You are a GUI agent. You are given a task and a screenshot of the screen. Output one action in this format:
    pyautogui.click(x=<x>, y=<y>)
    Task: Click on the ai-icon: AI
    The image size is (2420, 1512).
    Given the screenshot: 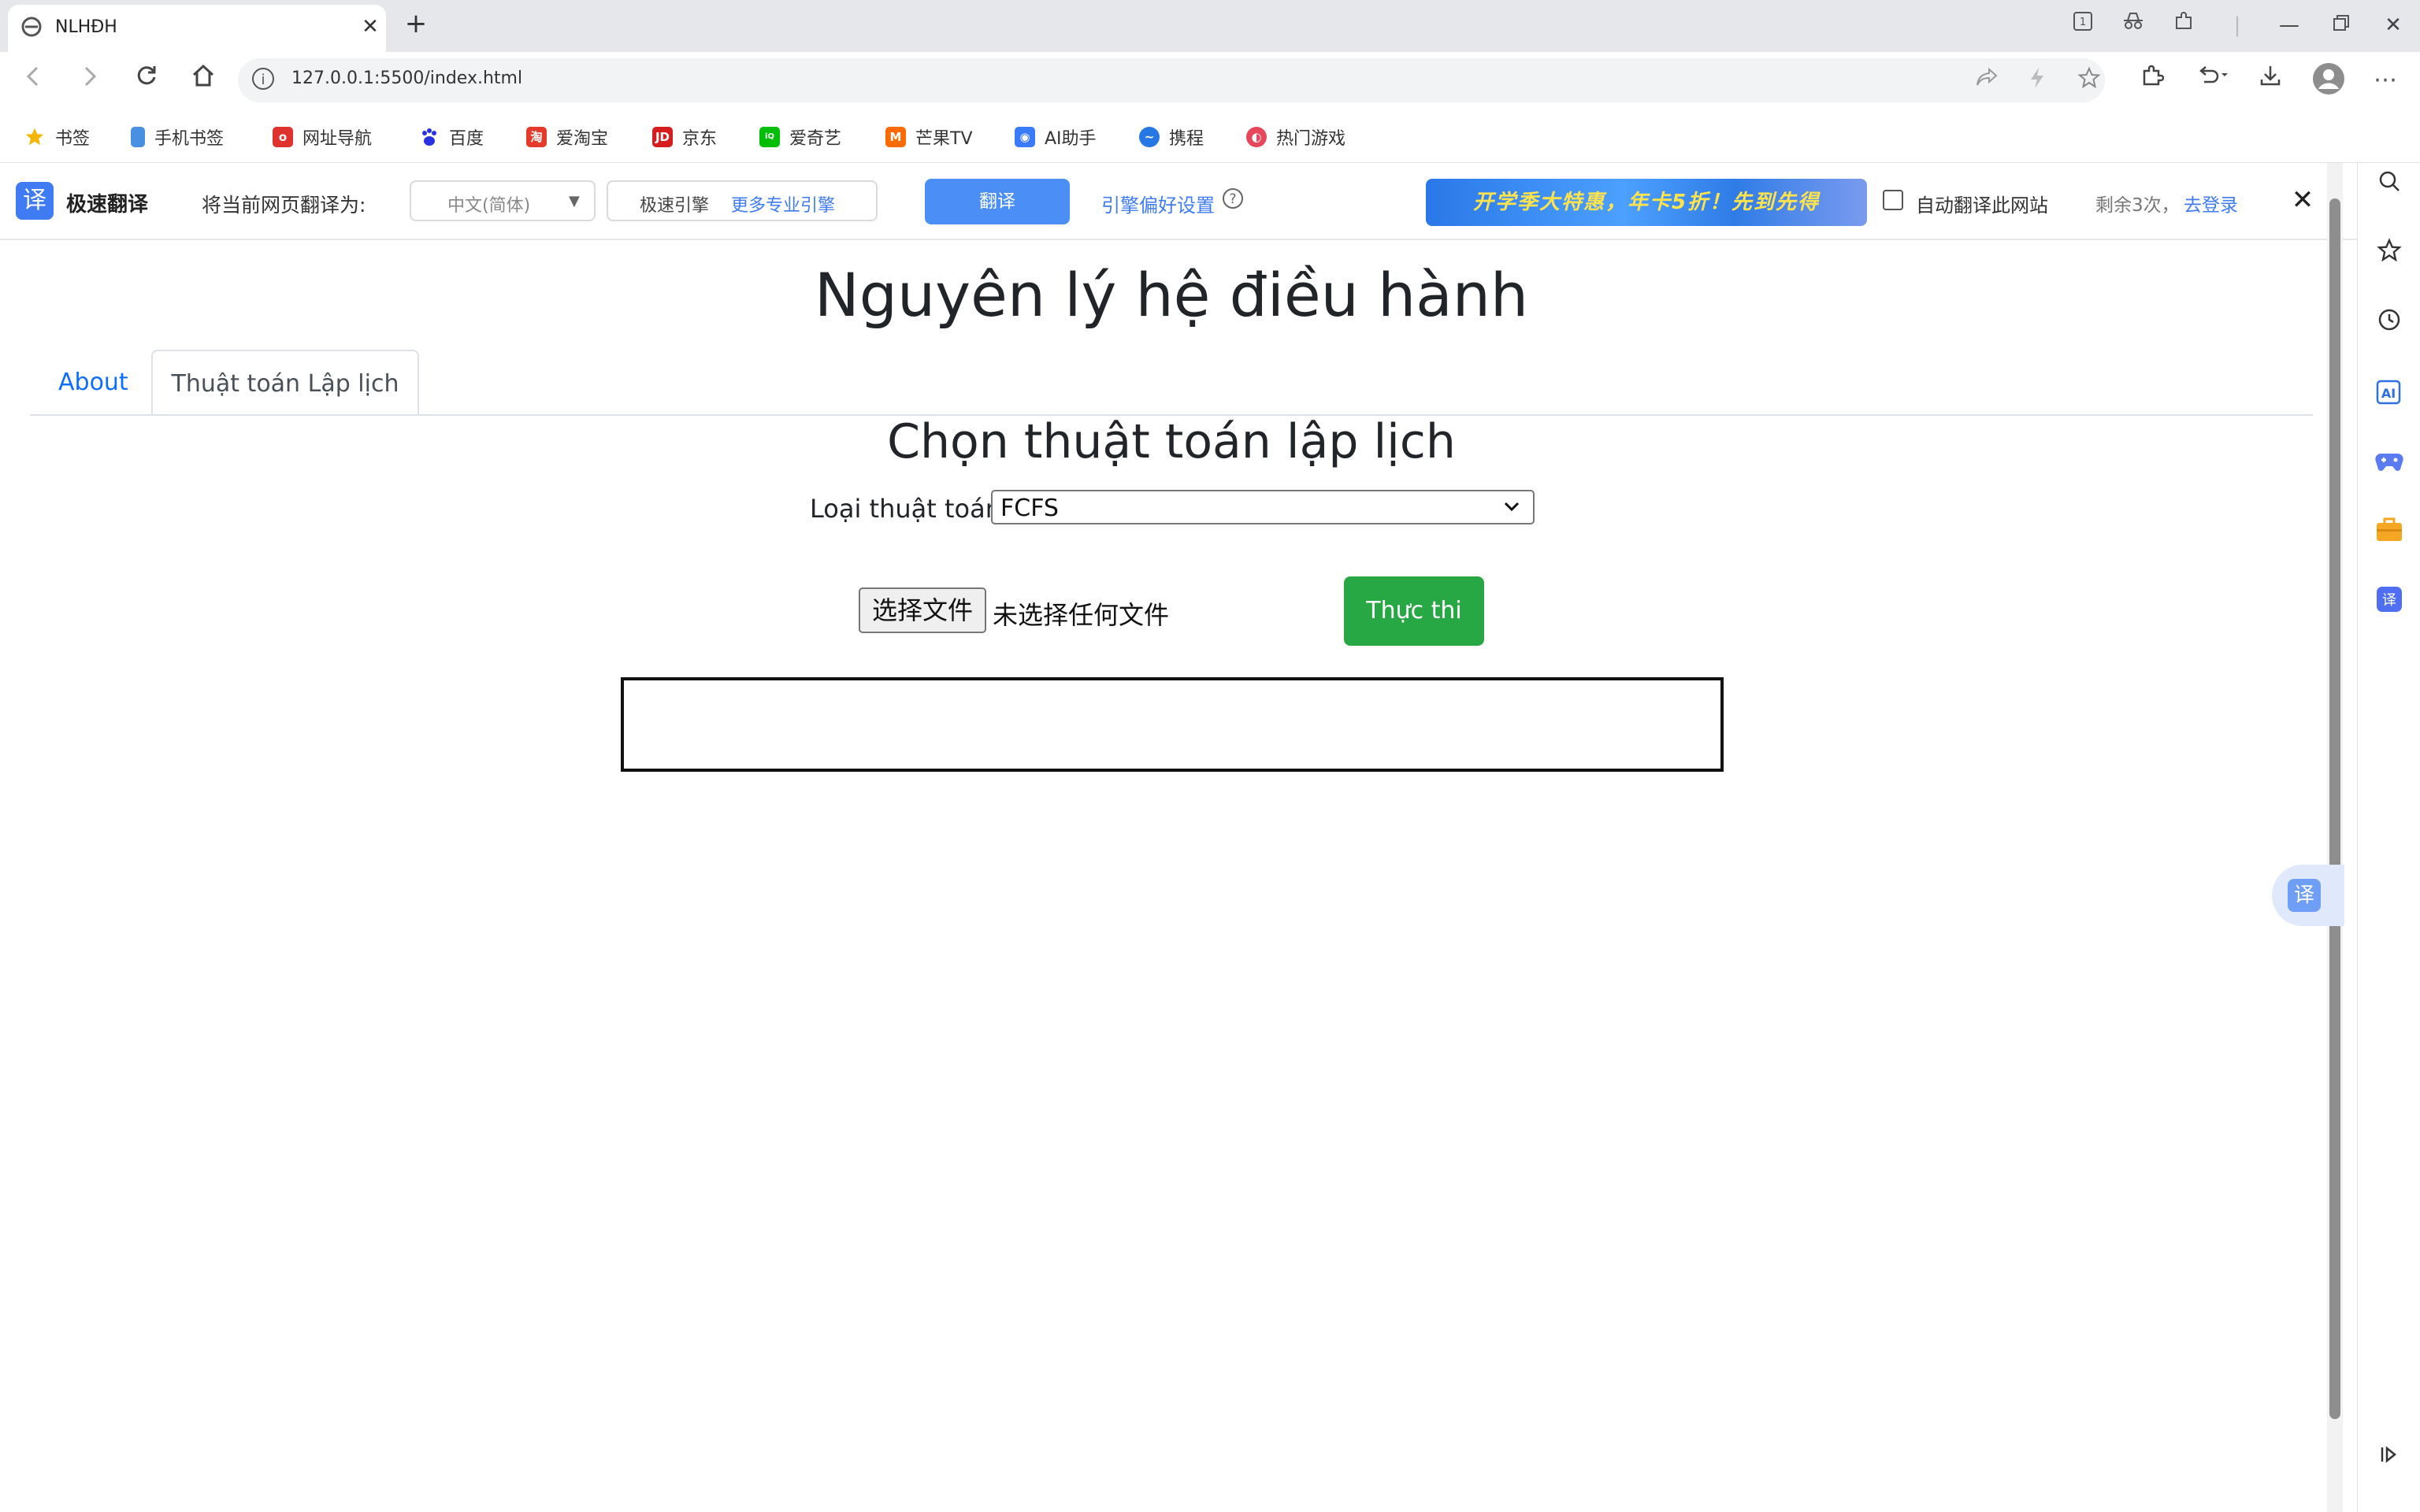 What is the action you would take?
    pyautogui.click(x=2389, y=396)
    